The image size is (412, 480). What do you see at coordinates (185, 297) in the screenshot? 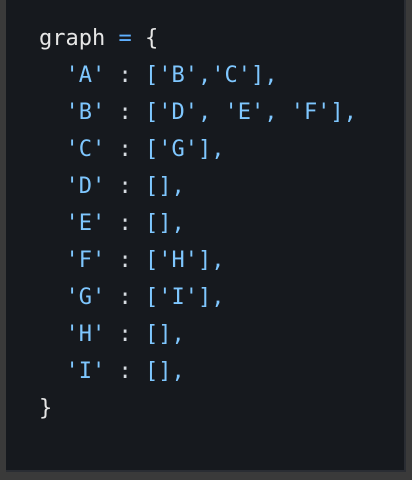
I see `dict-value: ['I'],` at bounding box center [185, 297].